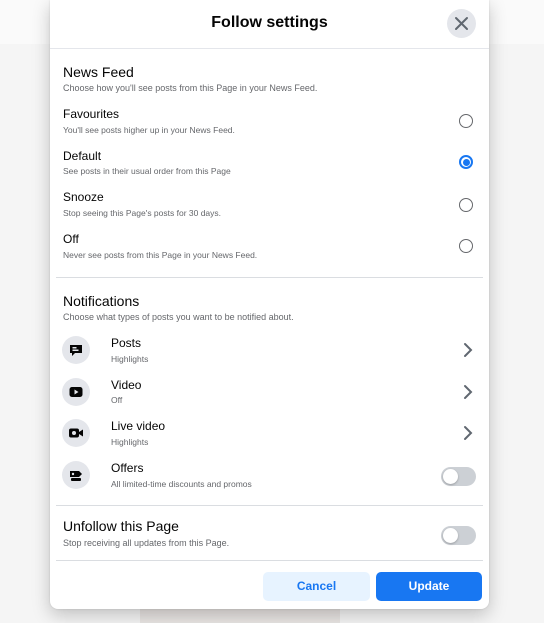 The image size is (544, 623). What do you see at coordinates (91, 114) in the screenshot?
I see `option-label: Favourites` at bounding box center [91, 114].